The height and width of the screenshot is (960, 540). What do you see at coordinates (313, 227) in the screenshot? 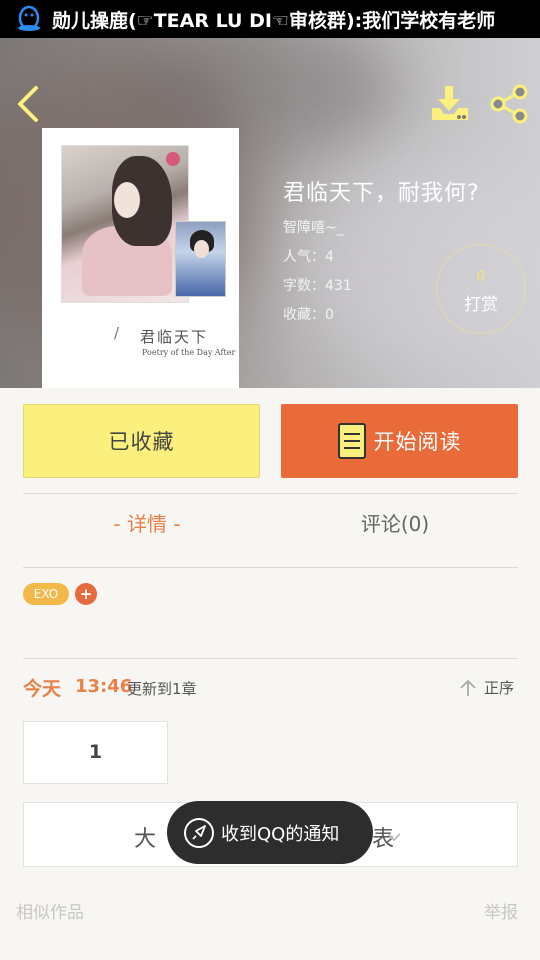
I see `book-author: 智障嘻~_` at bounding box center [313, 227].